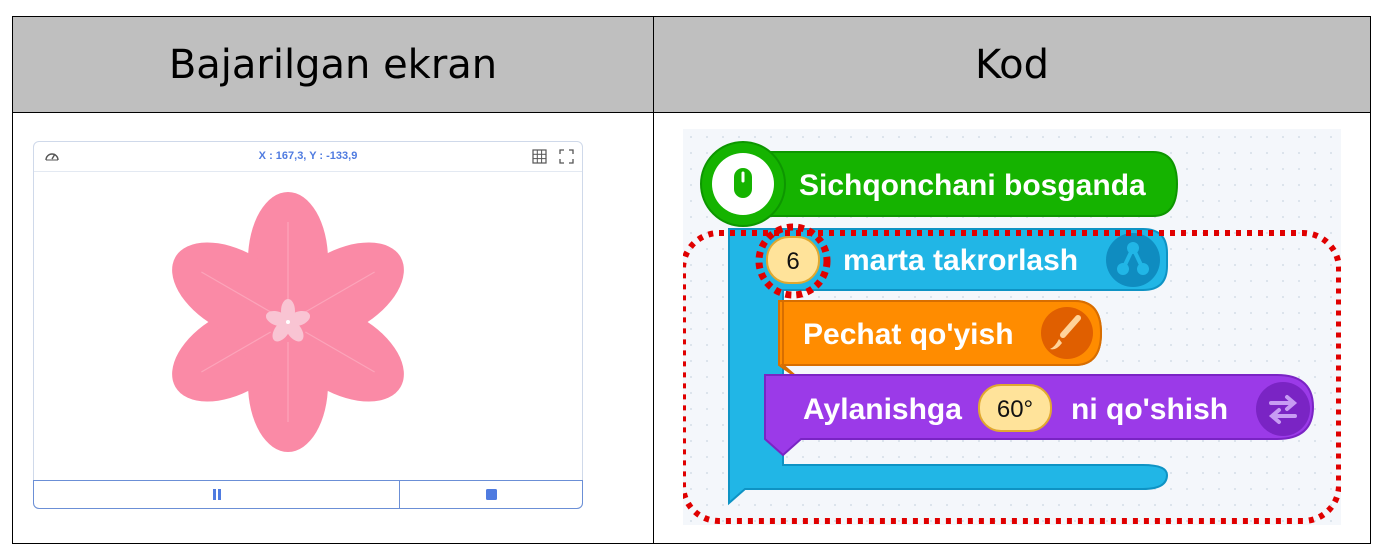 Image resolution: width=1385 pixels, height=557 pixels. Describe the element at coordinates (333, 64) in the screenshot. I see `header-executed-screen: Bajarilgan ekran` at that location.